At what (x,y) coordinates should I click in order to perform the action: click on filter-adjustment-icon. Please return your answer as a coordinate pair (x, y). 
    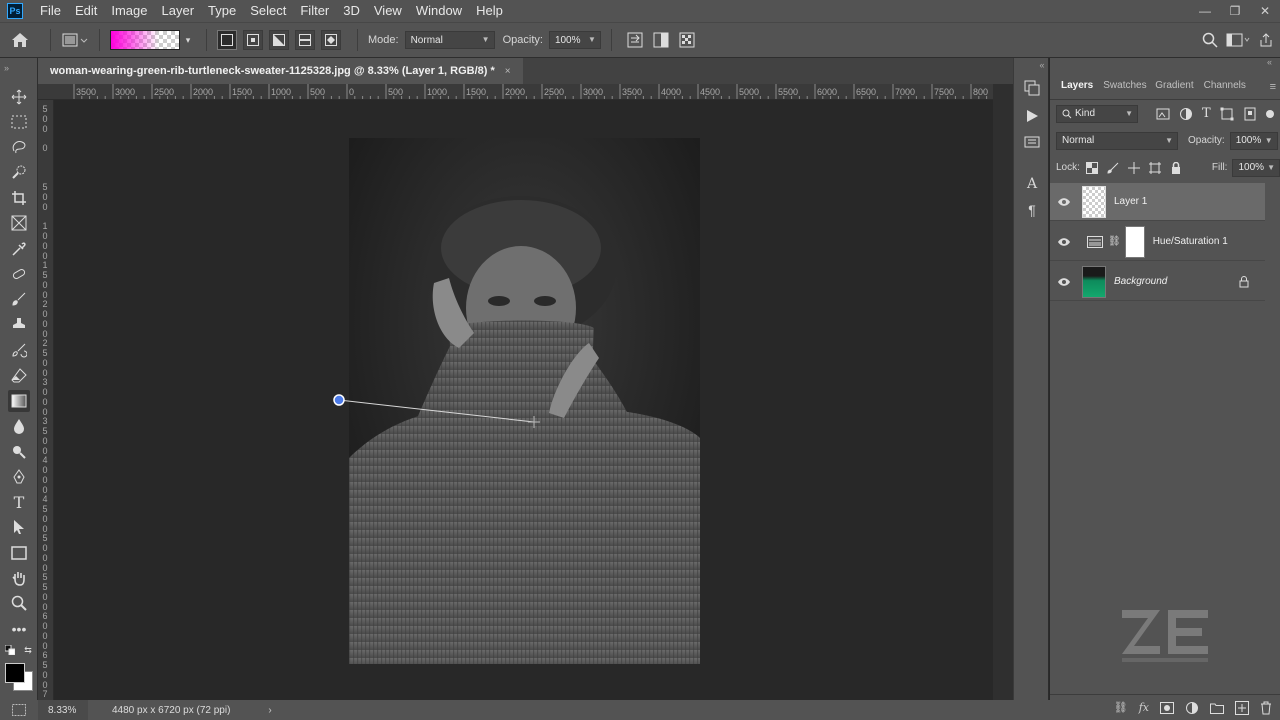
    Looking at the image, I should click on (1186, 114).